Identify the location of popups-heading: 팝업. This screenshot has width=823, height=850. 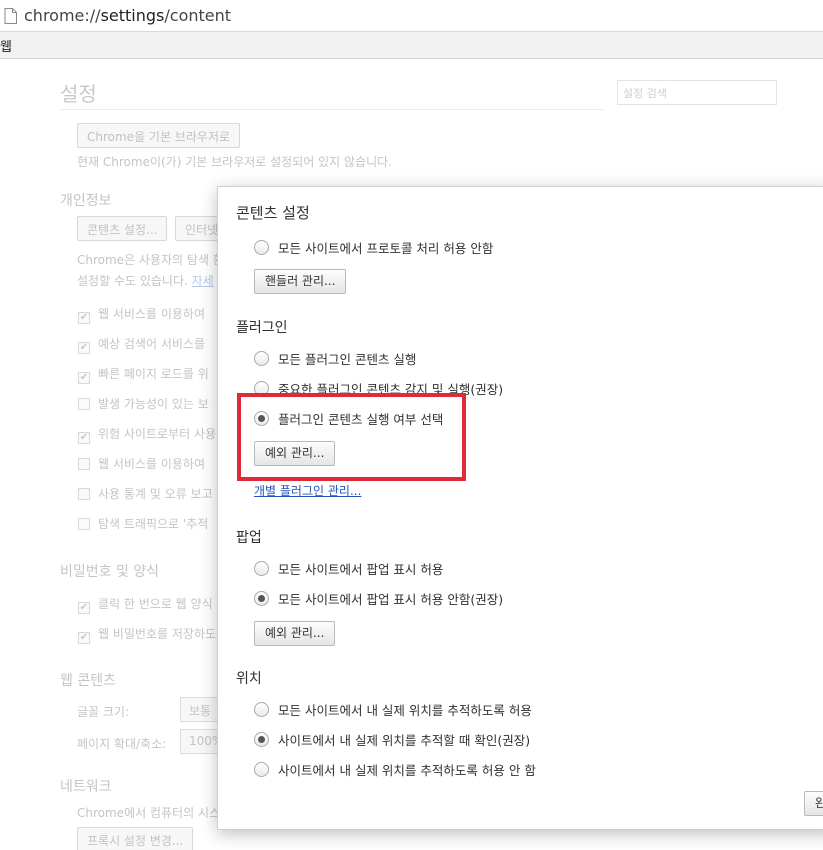
(249, 538).